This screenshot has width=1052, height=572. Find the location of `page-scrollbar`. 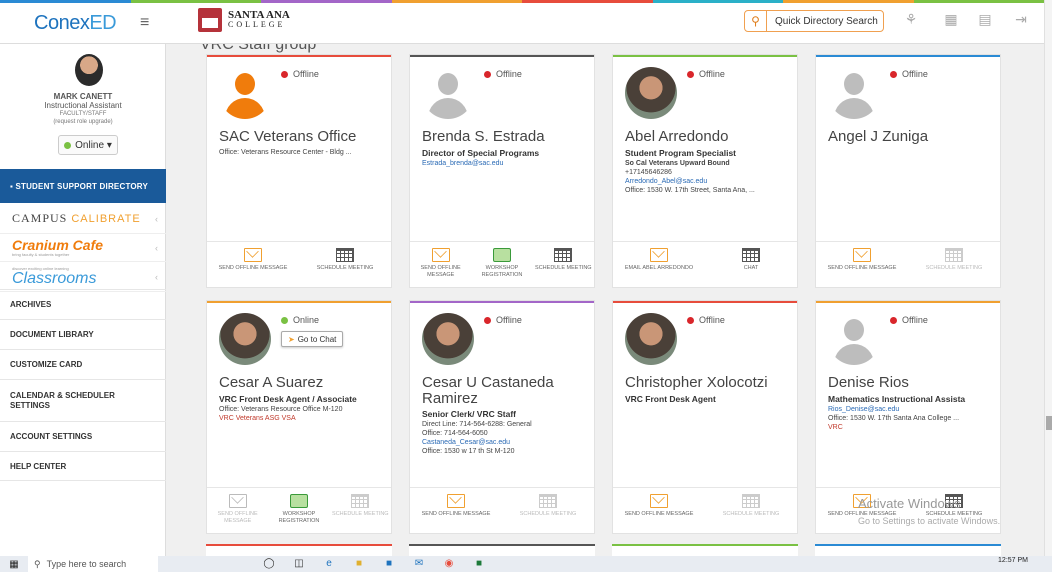

page-scrollbar is located at coordinates (1048, 278).